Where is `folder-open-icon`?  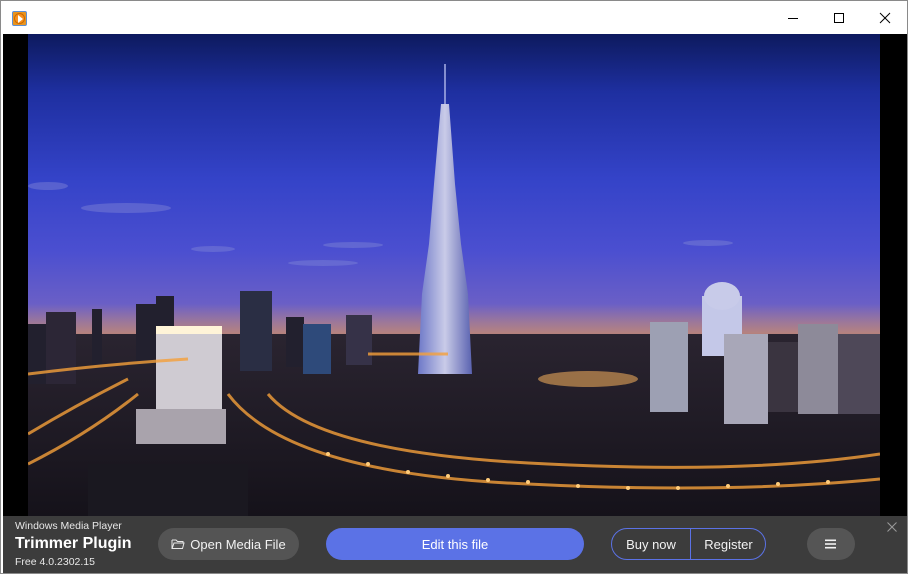 folder-open-icon is located at coordinates (178, 544).